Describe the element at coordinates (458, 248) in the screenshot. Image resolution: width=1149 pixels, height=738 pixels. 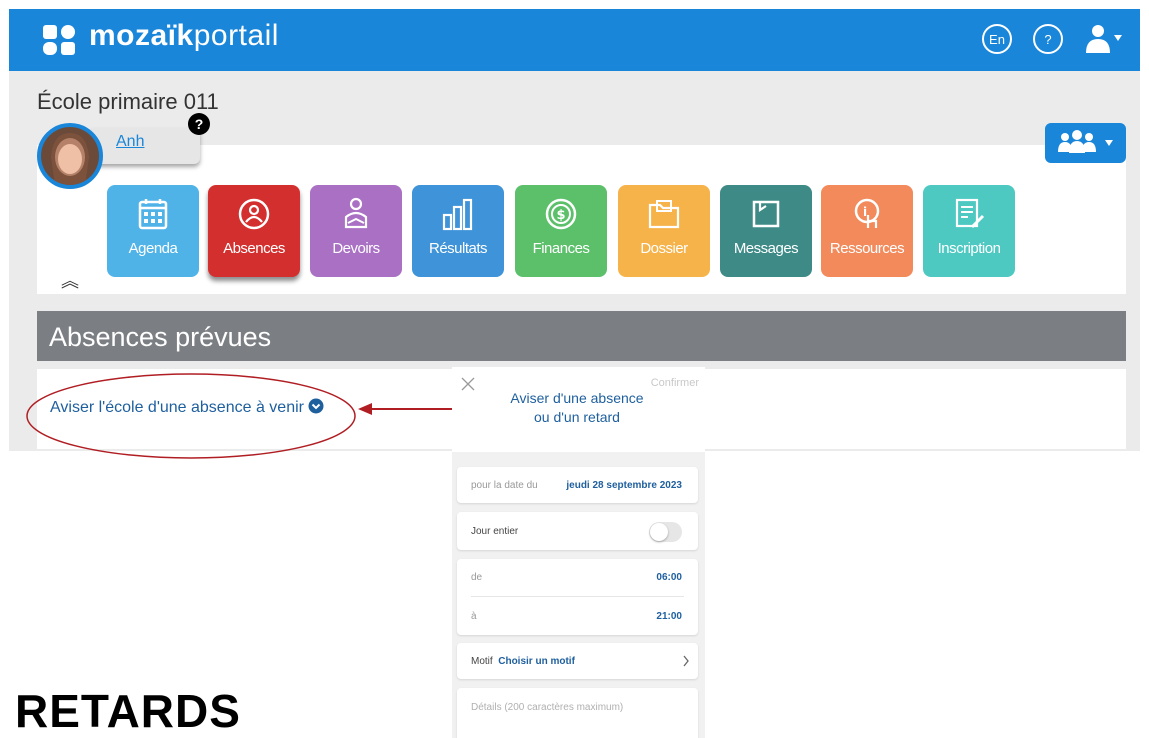
I see `tile-label: Résultats` at that location.